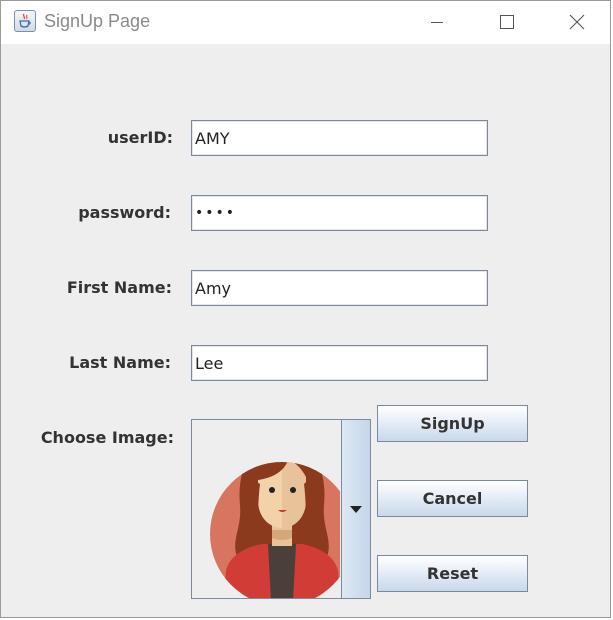 This screenshot has height=620, width=613. Describe the element at coordinates (452, 423) in the screenshot. I see `signup-button: SignUp` at that location.